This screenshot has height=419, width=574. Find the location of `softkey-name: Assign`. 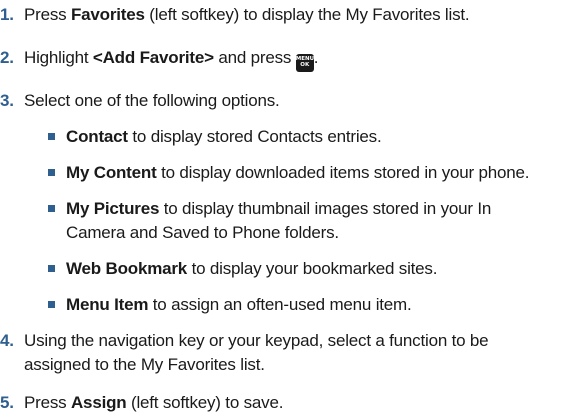

softkey-name: Assign is located at coordinates (98, 402).